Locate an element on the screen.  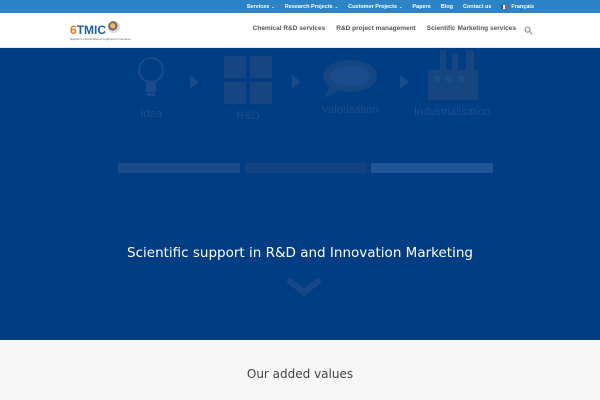
nav-rd-project-management: R&D project management is located at coordinates (375, 28).